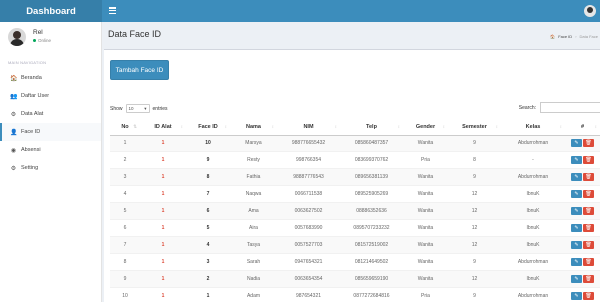  Describe the element at coordinates (533, 127) in the screenshot. I see `column-header: Kelas ↕` at that location.